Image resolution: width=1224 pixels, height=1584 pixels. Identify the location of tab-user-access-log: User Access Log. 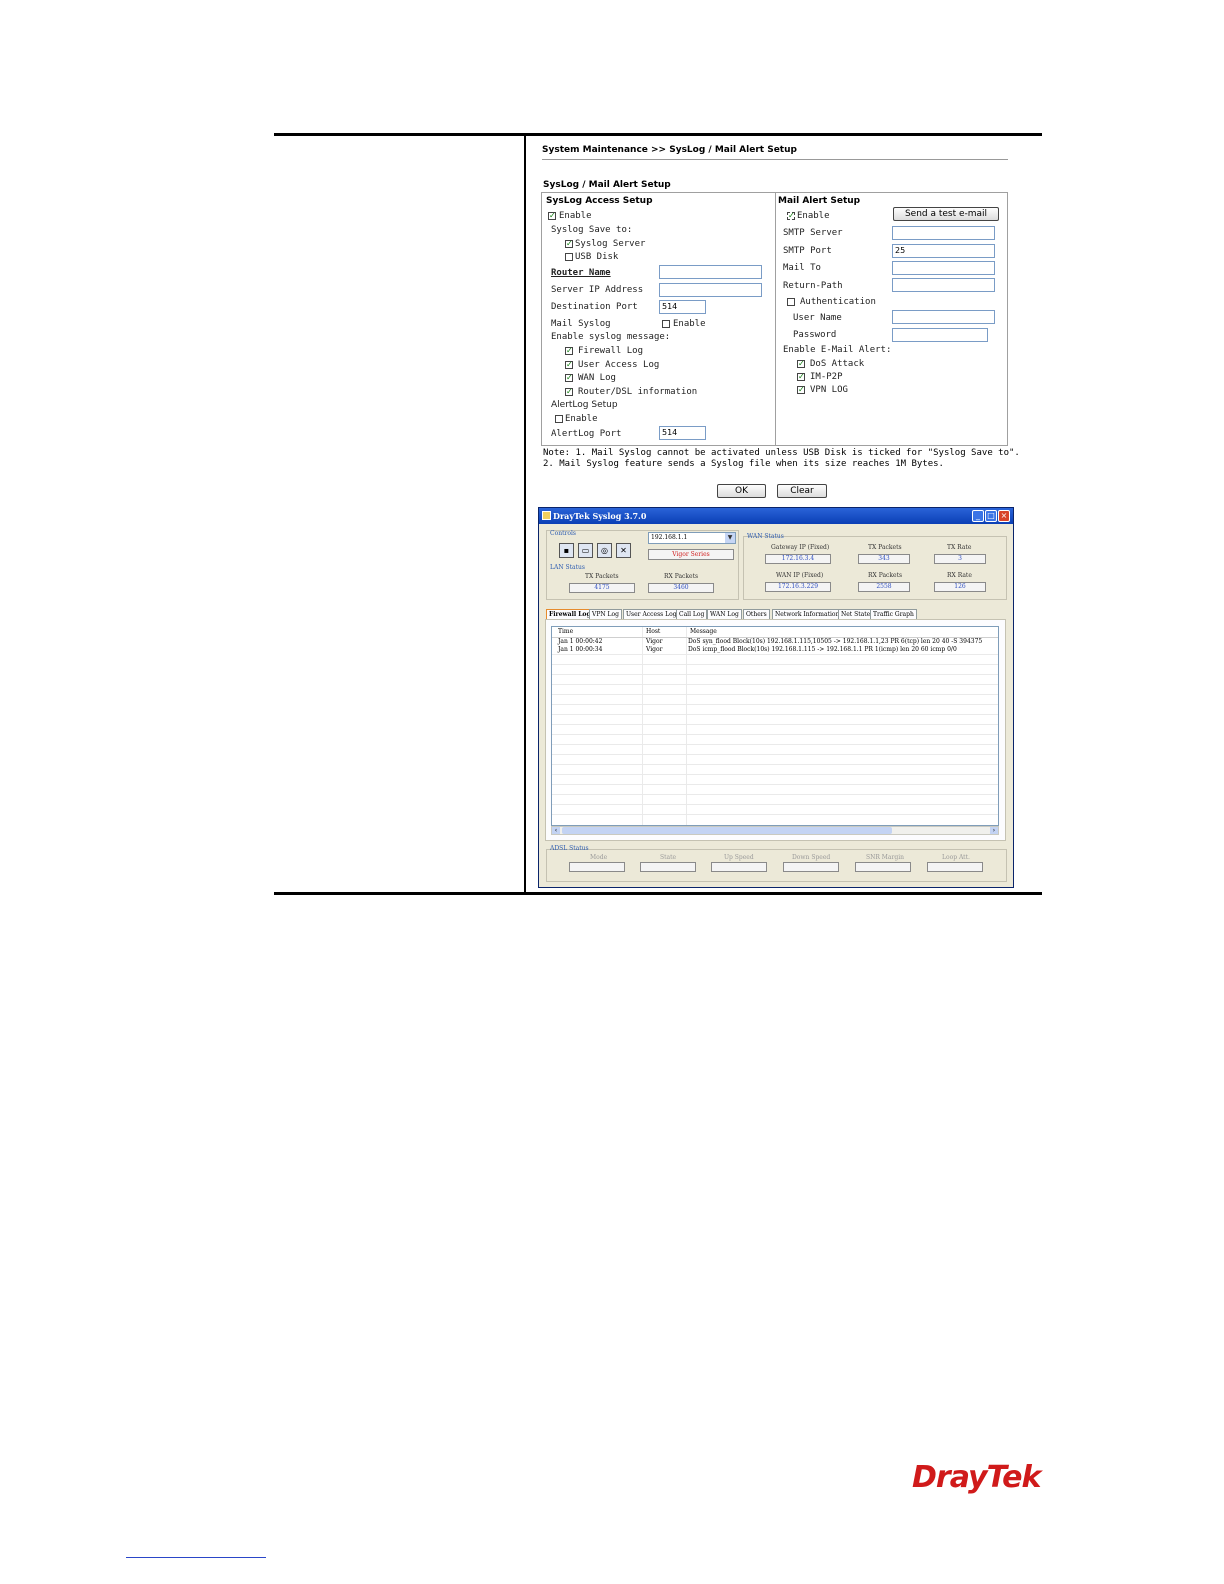
(651, 614).